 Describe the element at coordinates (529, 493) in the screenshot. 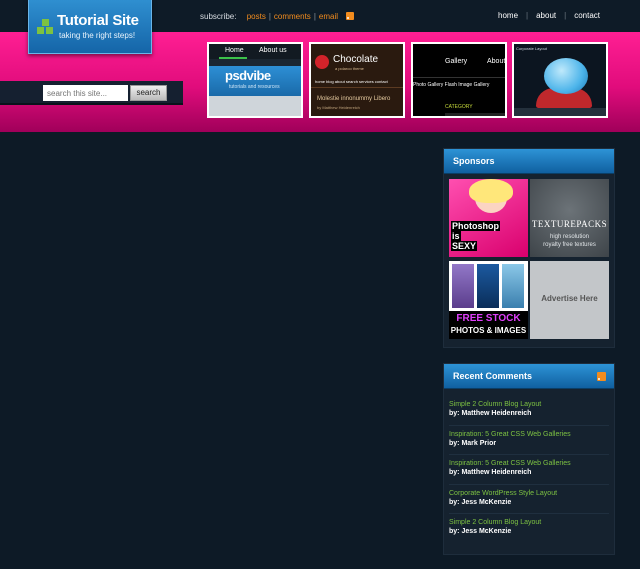

I see `comment-post-link: Corporate WordPress Style Layout` at that location.